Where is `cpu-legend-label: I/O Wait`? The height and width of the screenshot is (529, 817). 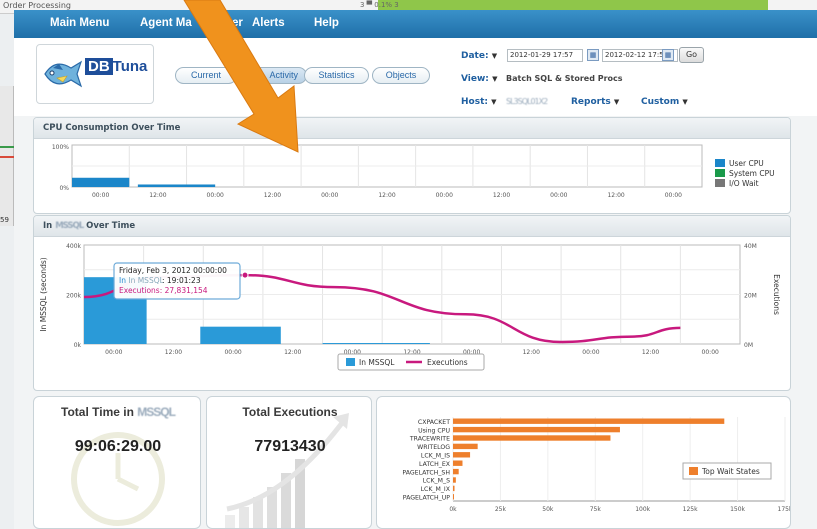 cpu-legend-label: I/O Wait is located at coordinates (744, 183).